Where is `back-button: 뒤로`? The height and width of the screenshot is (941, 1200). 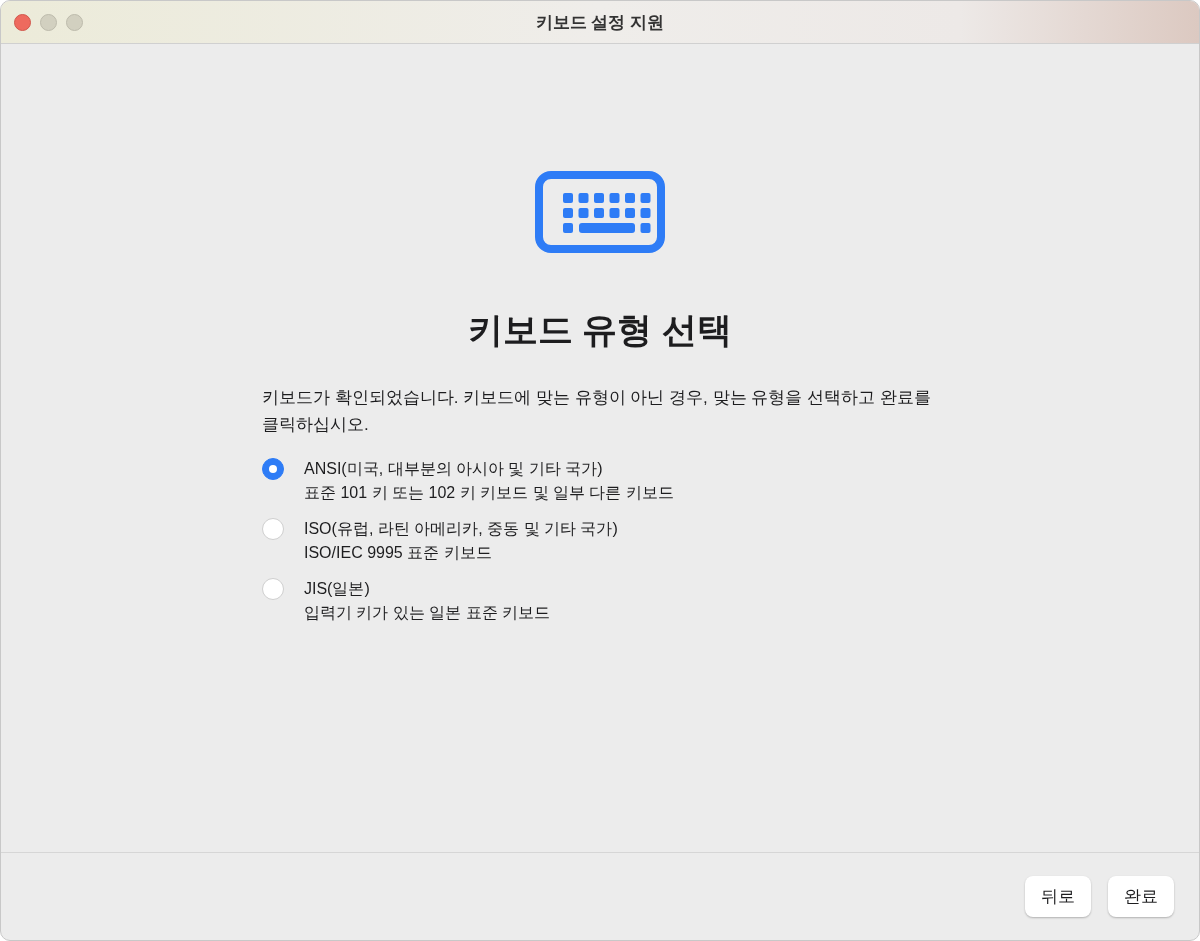
back-button: 뒤로 is located at coordinates (1058, 896).